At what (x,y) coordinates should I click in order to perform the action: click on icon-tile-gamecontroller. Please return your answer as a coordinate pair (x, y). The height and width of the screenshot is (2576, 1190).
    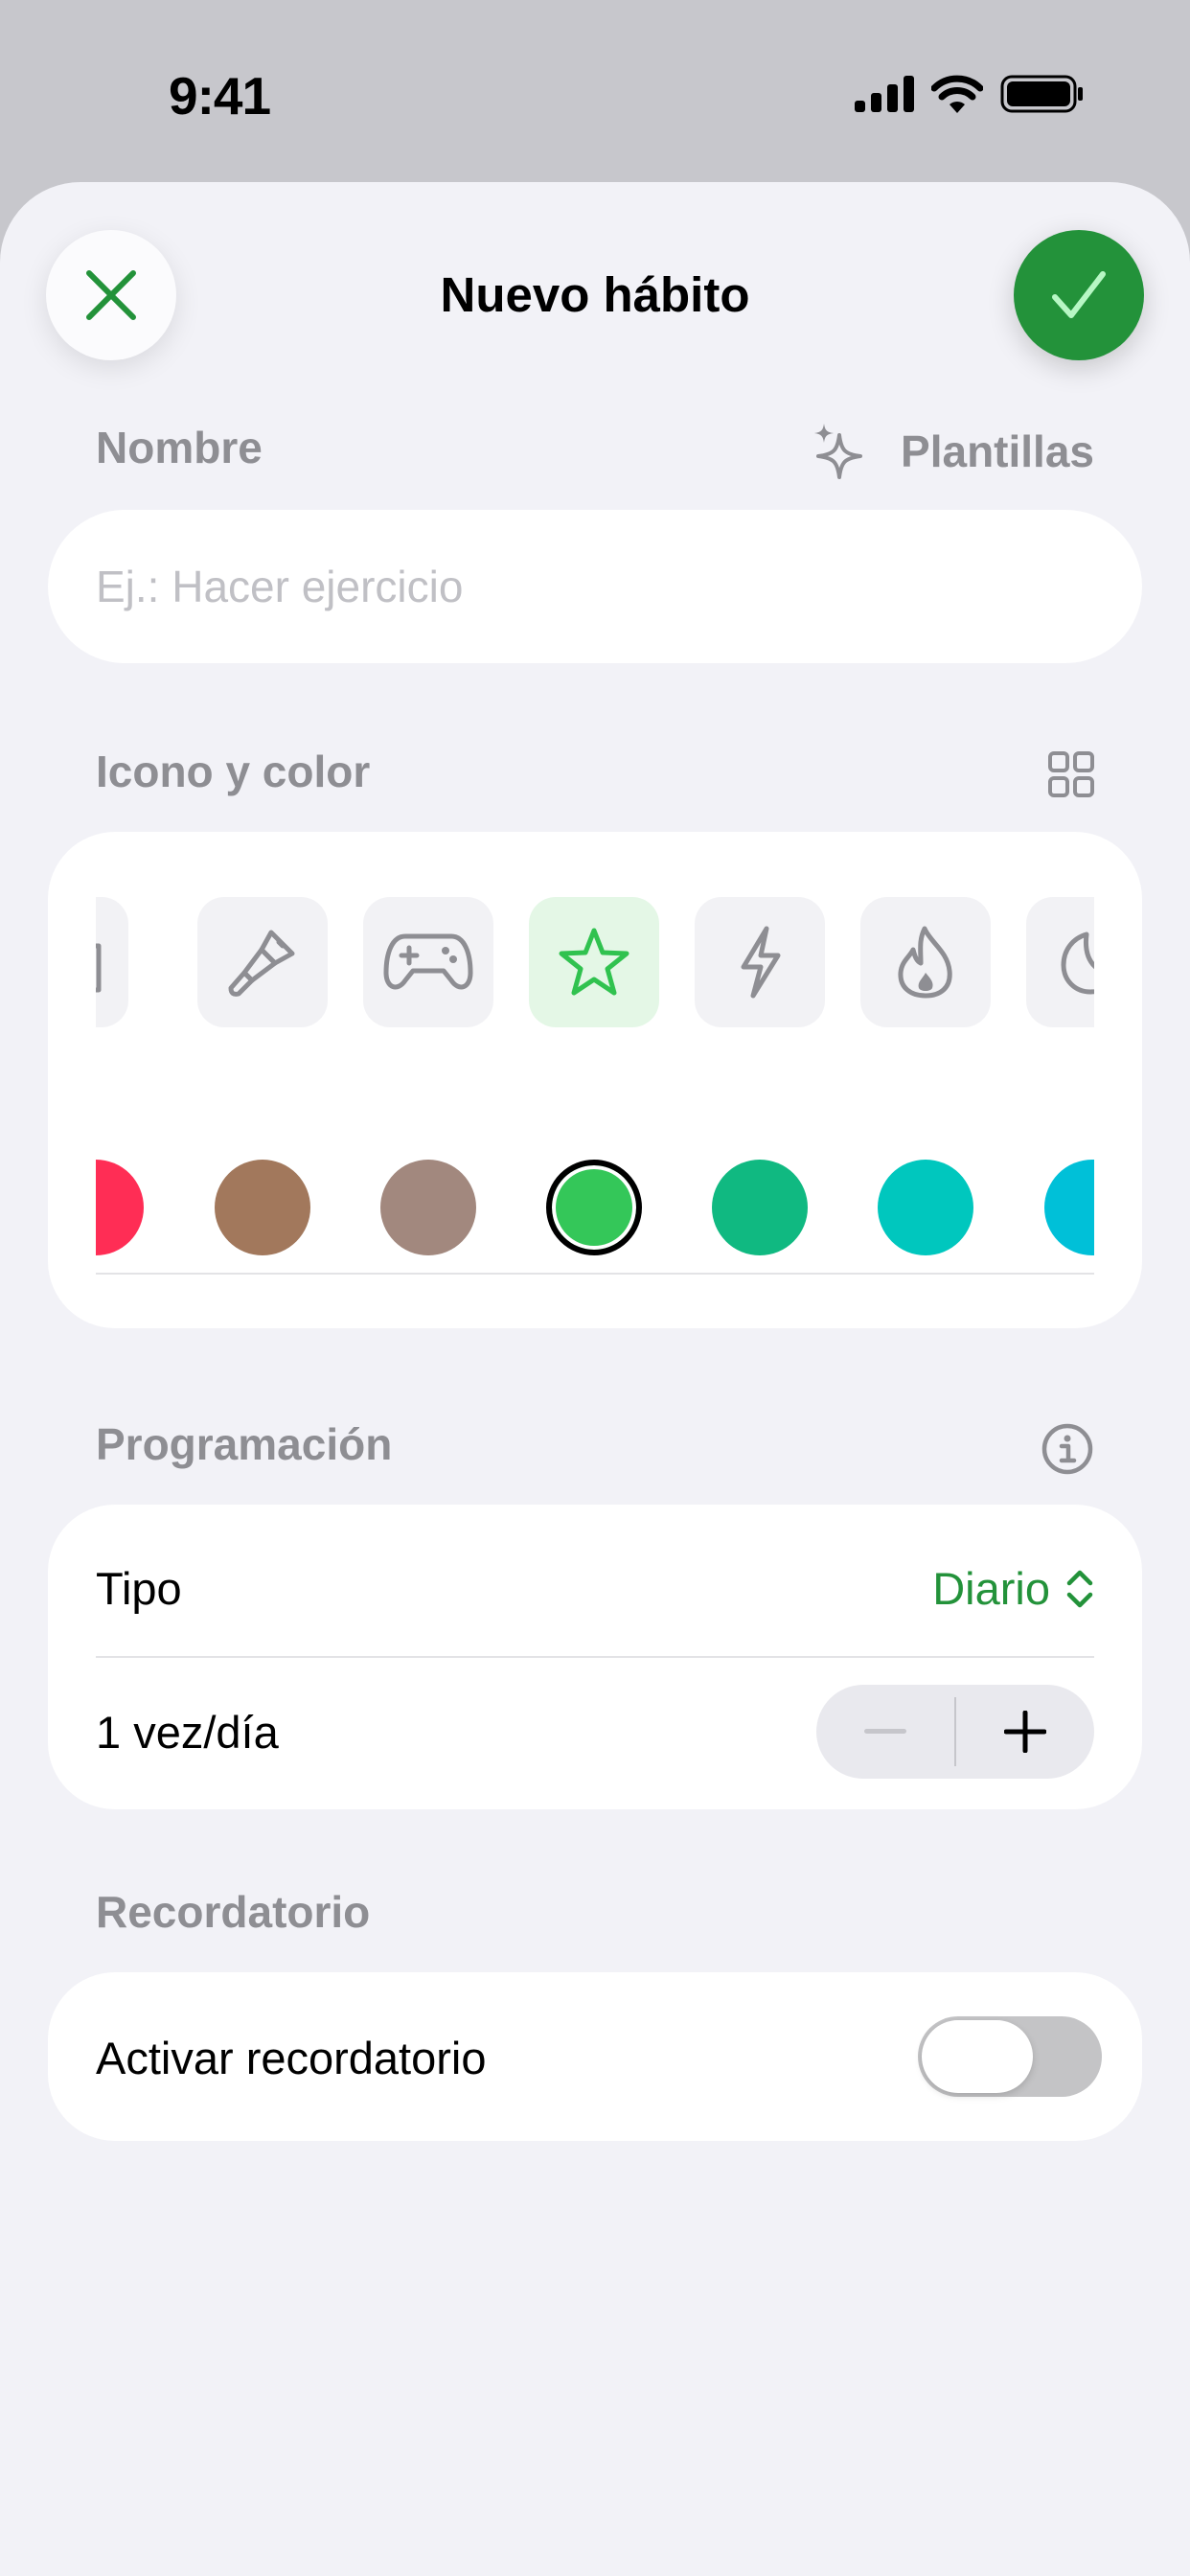
    Looking at the image, I should click on (428, 962).